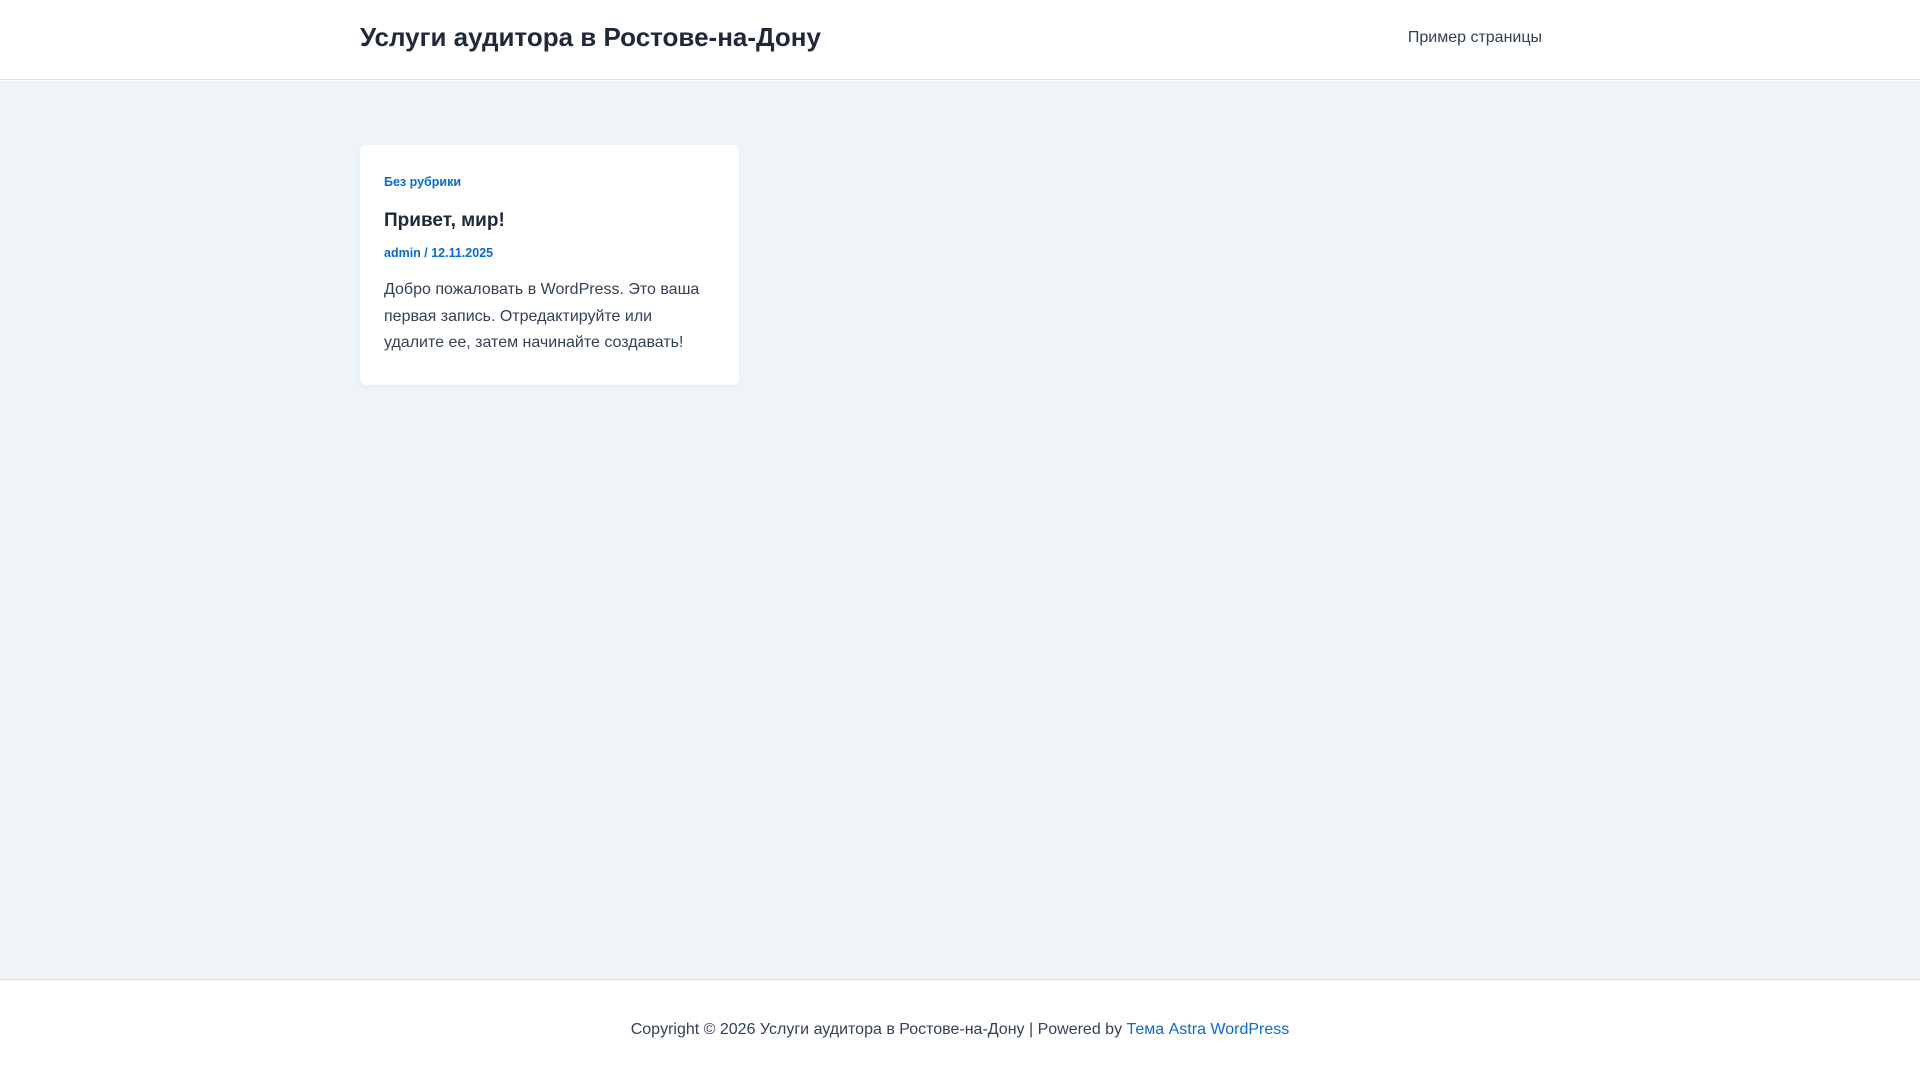  What do you see at coordinates (422, 182) in the screenshot?
I see `post-category-link: Без рубрики` at bounding box center [422, 182].